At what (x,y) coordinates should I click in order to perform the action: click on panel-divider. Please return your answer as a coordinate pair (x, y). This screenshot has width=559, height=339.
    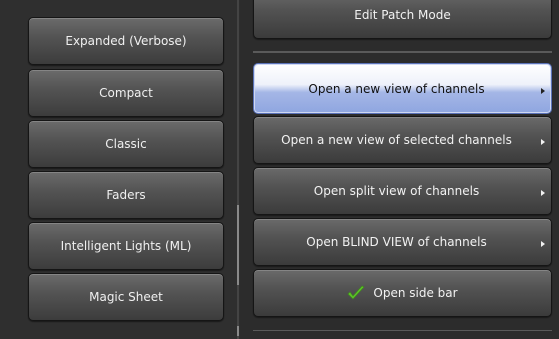
    Looking at the image, I should click on (238, 169).